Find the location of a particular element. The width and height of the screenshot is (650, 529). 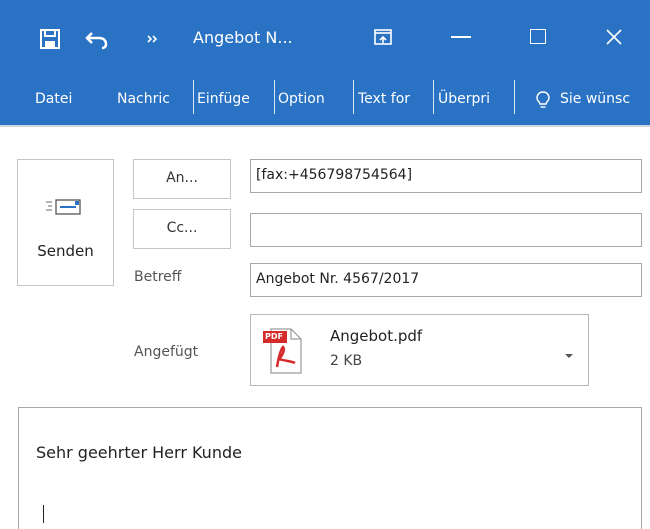

message-greeting: Sehr geehrter Herr Kunde is located at coordinates (139, 452).